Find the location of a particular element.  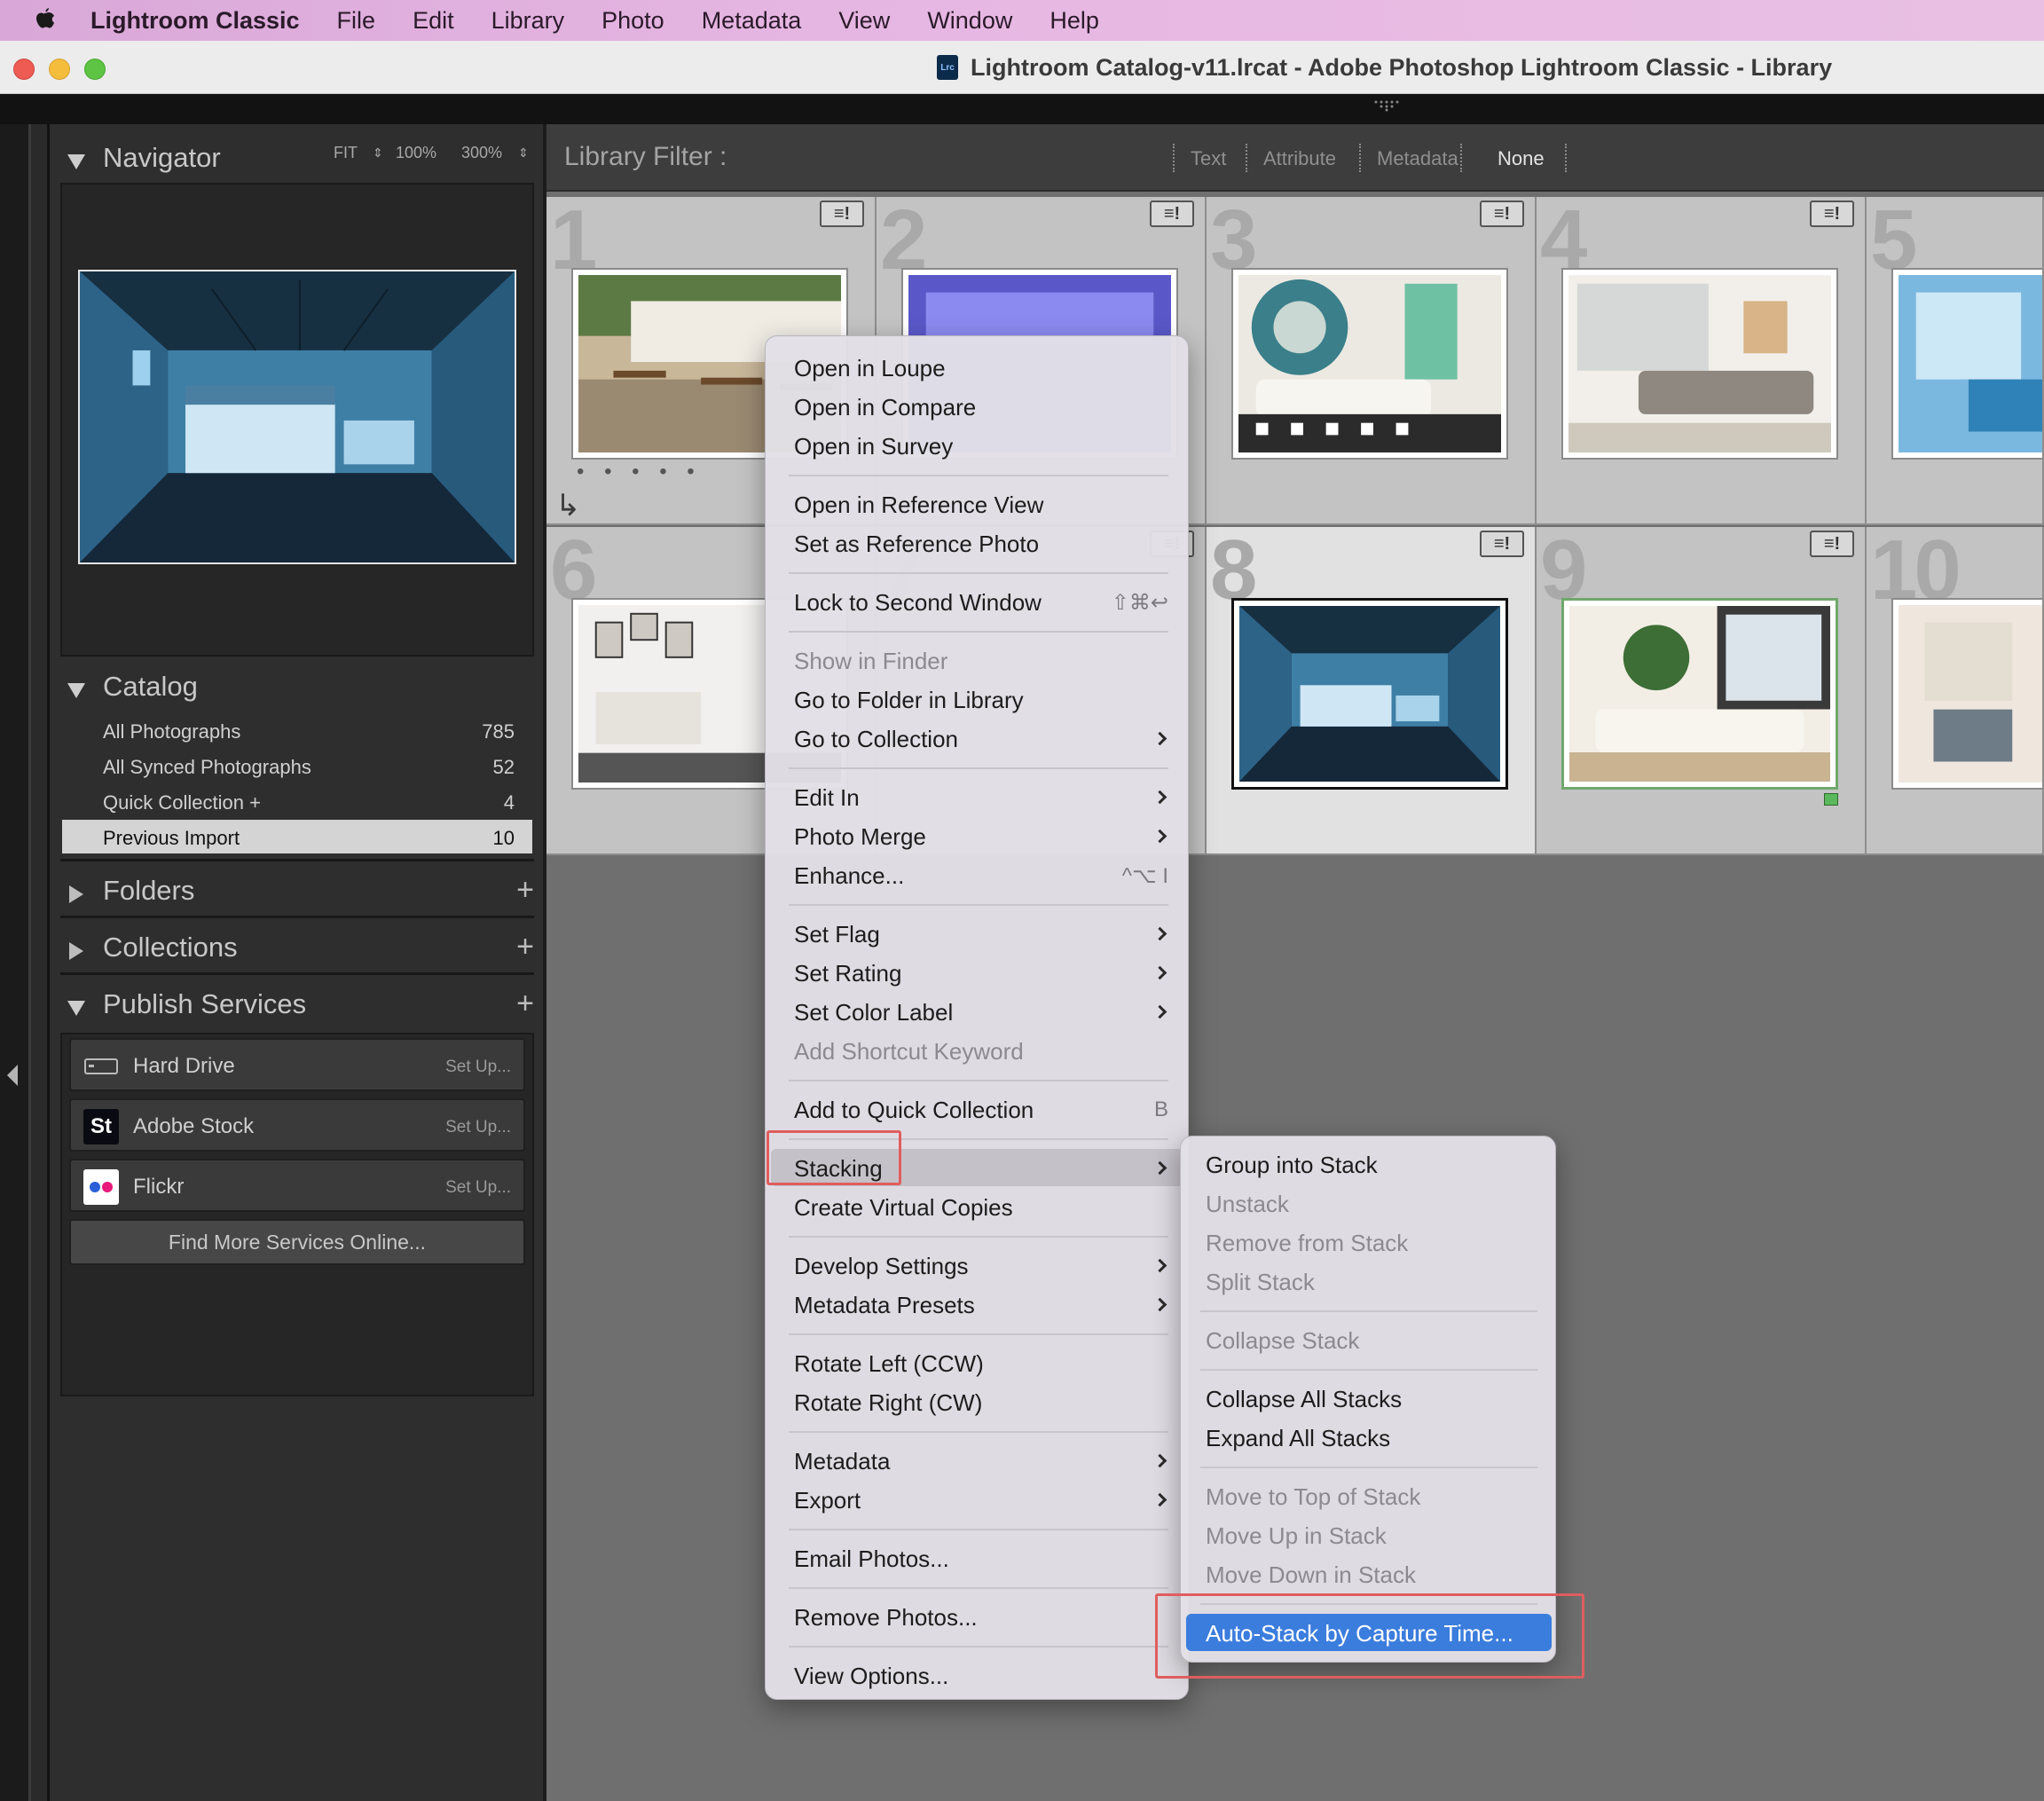

left-panel-edge is located at coordinates (14, 962).